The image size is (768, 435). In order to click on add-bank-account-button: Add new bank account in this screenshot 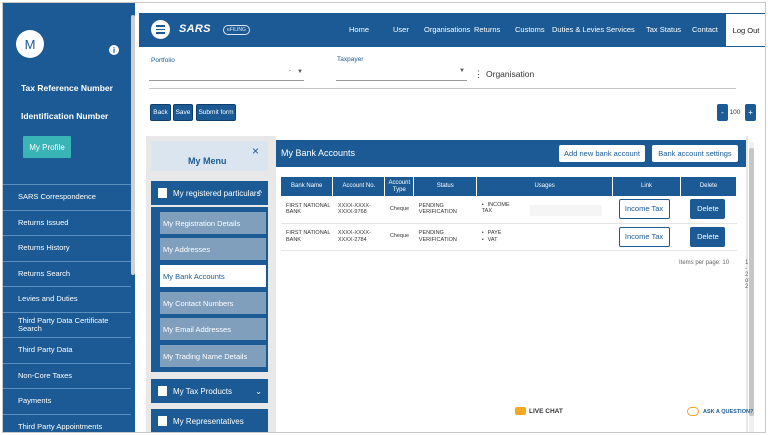, I will do `click(602, 153)`.